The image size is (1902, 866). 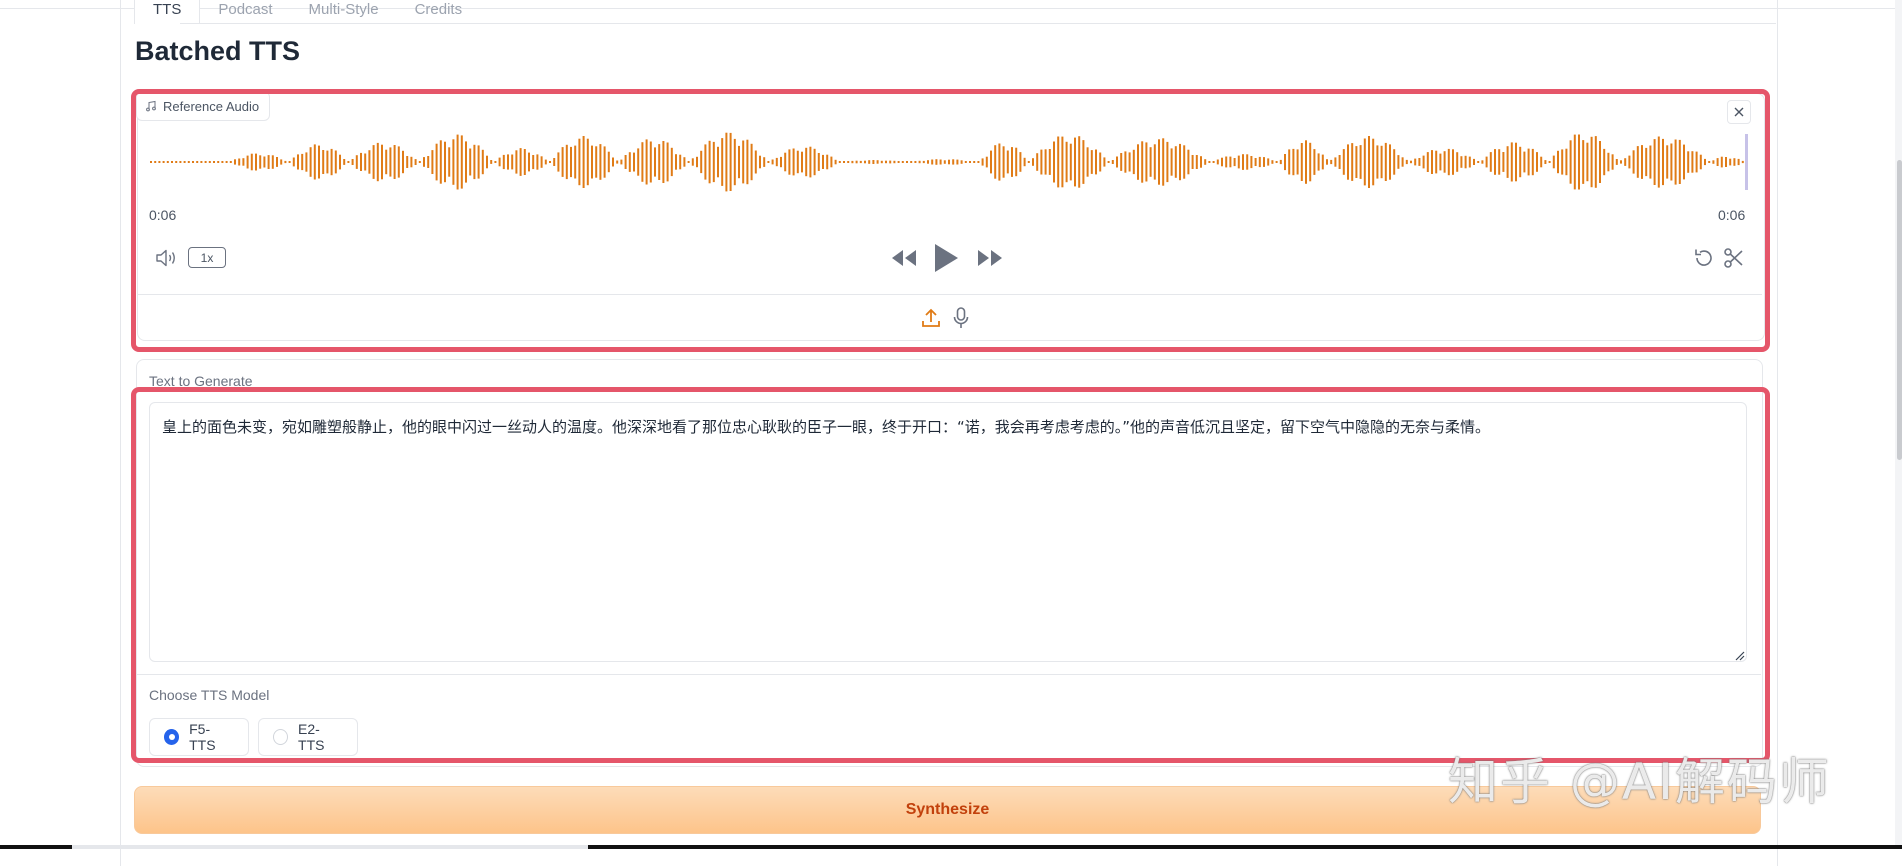 What do you see at coordinates (344, 12) in the screenshot?
I see `tab-multi-style: Multi-Style` at bounding box center [344, 12].